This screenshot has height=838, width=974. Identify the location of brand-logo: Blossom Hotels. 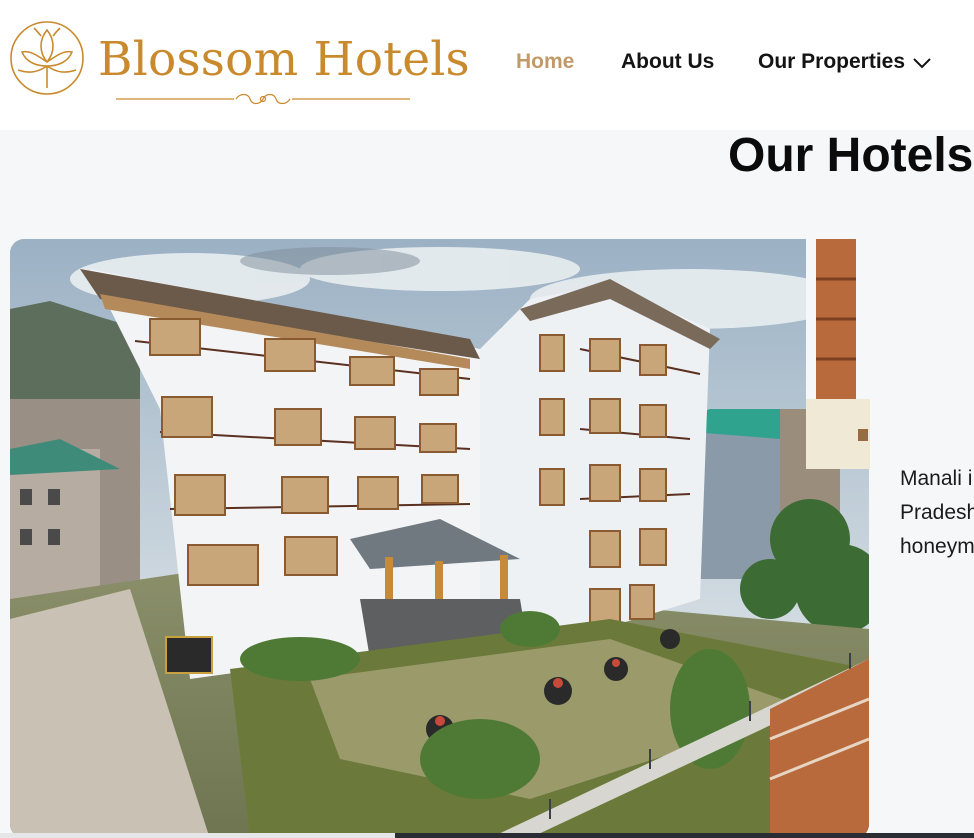
(239, 64).